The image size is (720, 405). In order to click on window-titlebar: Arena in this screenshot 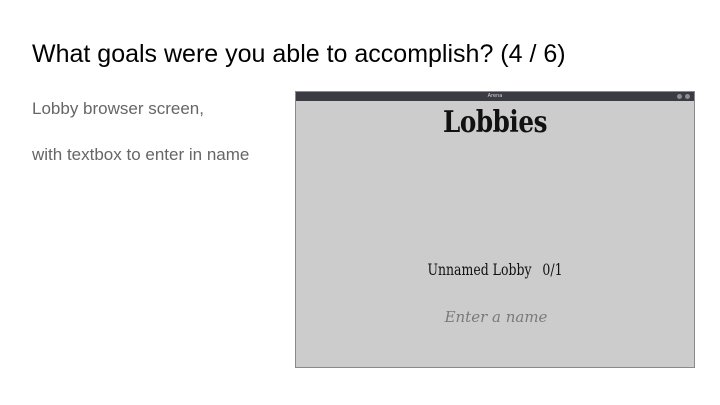, I will do `click(495, 96)`.